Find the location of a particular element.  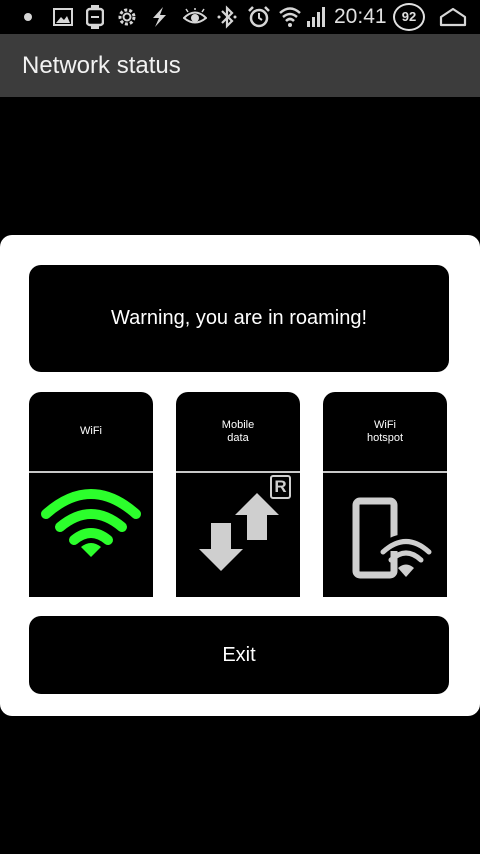

gear-icon is located at coordinates (127, 17).